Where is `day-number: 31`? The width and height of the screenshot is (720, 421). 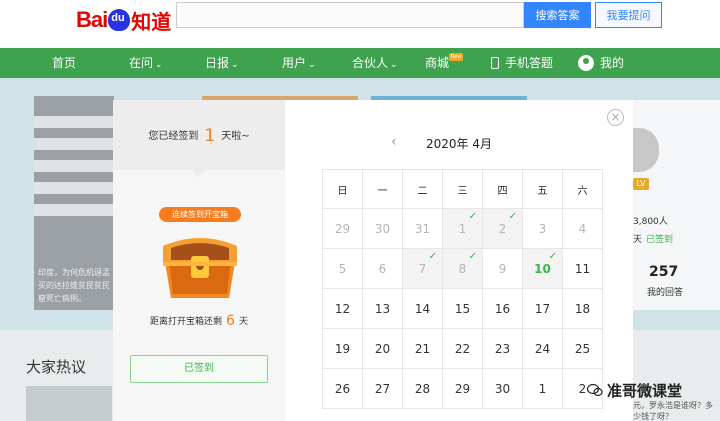 day-number: 31 is located at coordinates (422, 228).